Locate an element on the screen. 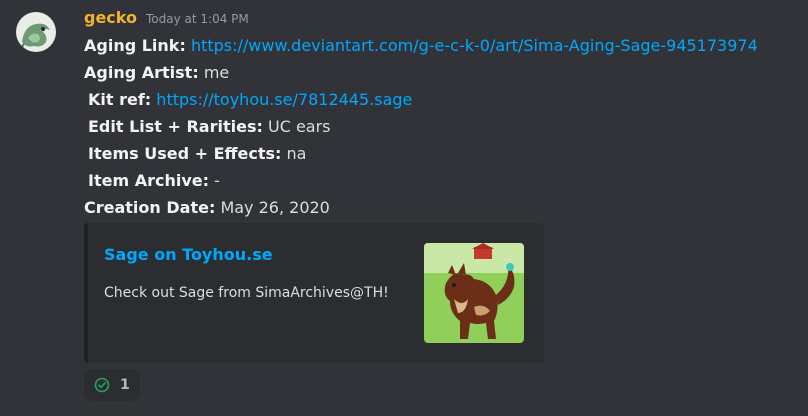  field-value: - is located at coordinates (217, 180).